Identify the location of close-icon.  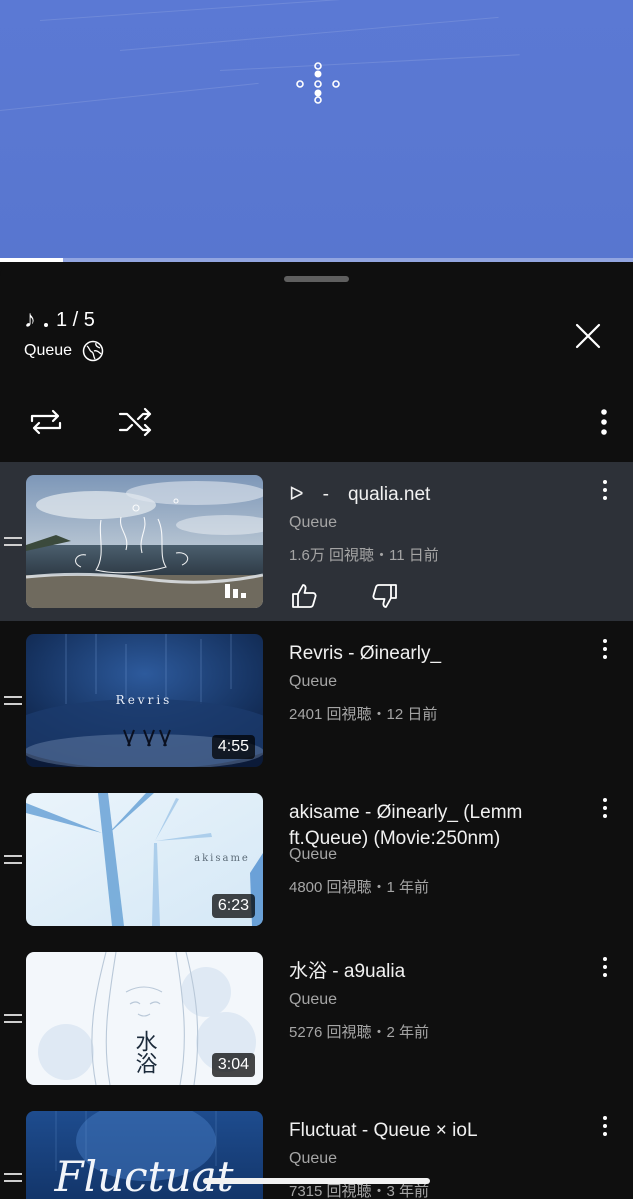
(588, 336).